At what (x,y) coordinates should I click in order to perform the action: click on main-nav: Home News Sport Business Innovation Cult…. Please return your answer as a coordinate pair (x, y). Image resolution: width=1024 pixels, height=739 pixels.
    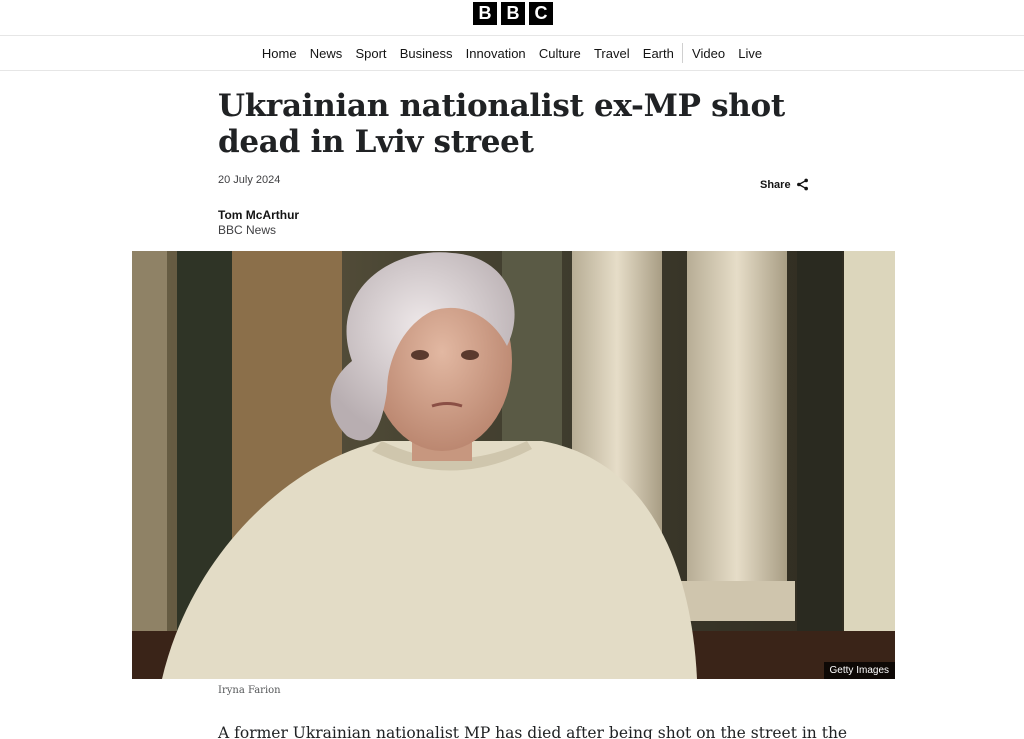
    Looking at the image, I should click on (512, 53).